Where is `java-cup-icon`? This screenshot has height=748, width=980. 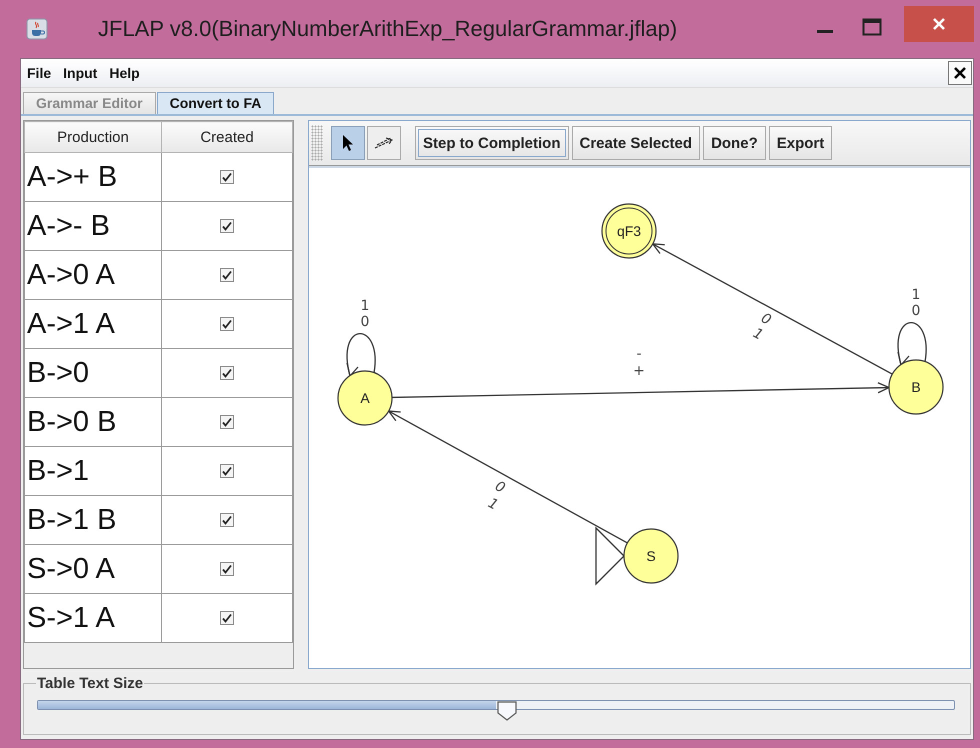 java-cup-icon is located at coordinates (37, 29).